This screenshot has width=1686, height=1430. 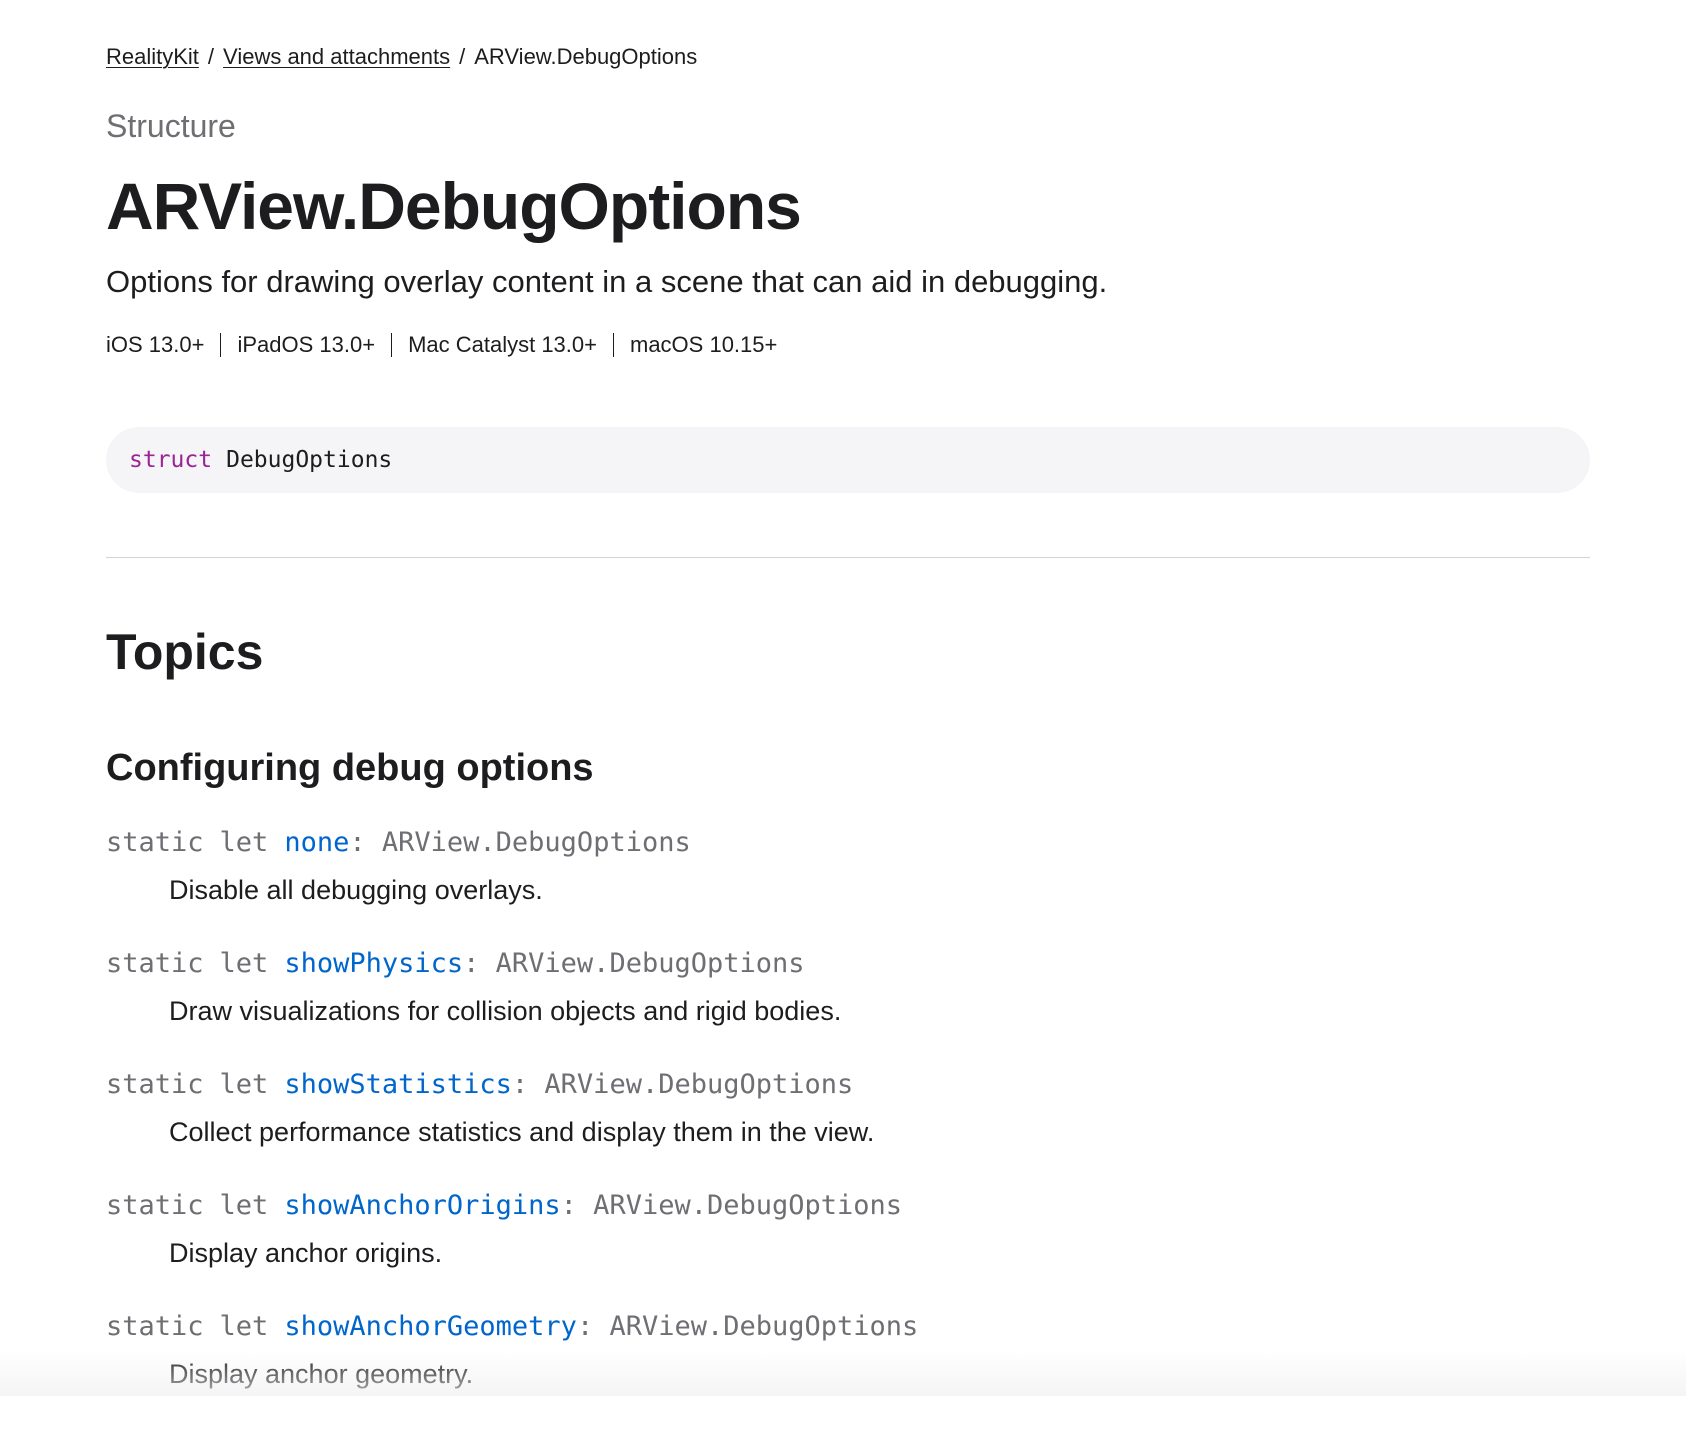 I want to click on breadcrumb-current: ARView.DebugOptions, so click(x=586, y=56).